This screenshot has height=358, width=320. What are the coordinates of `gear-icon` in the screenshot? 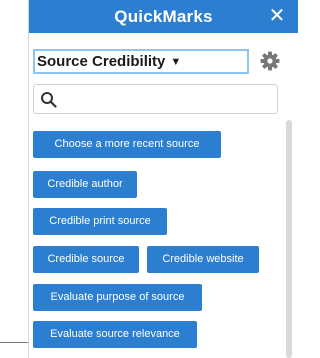 It's located at (270, 61).